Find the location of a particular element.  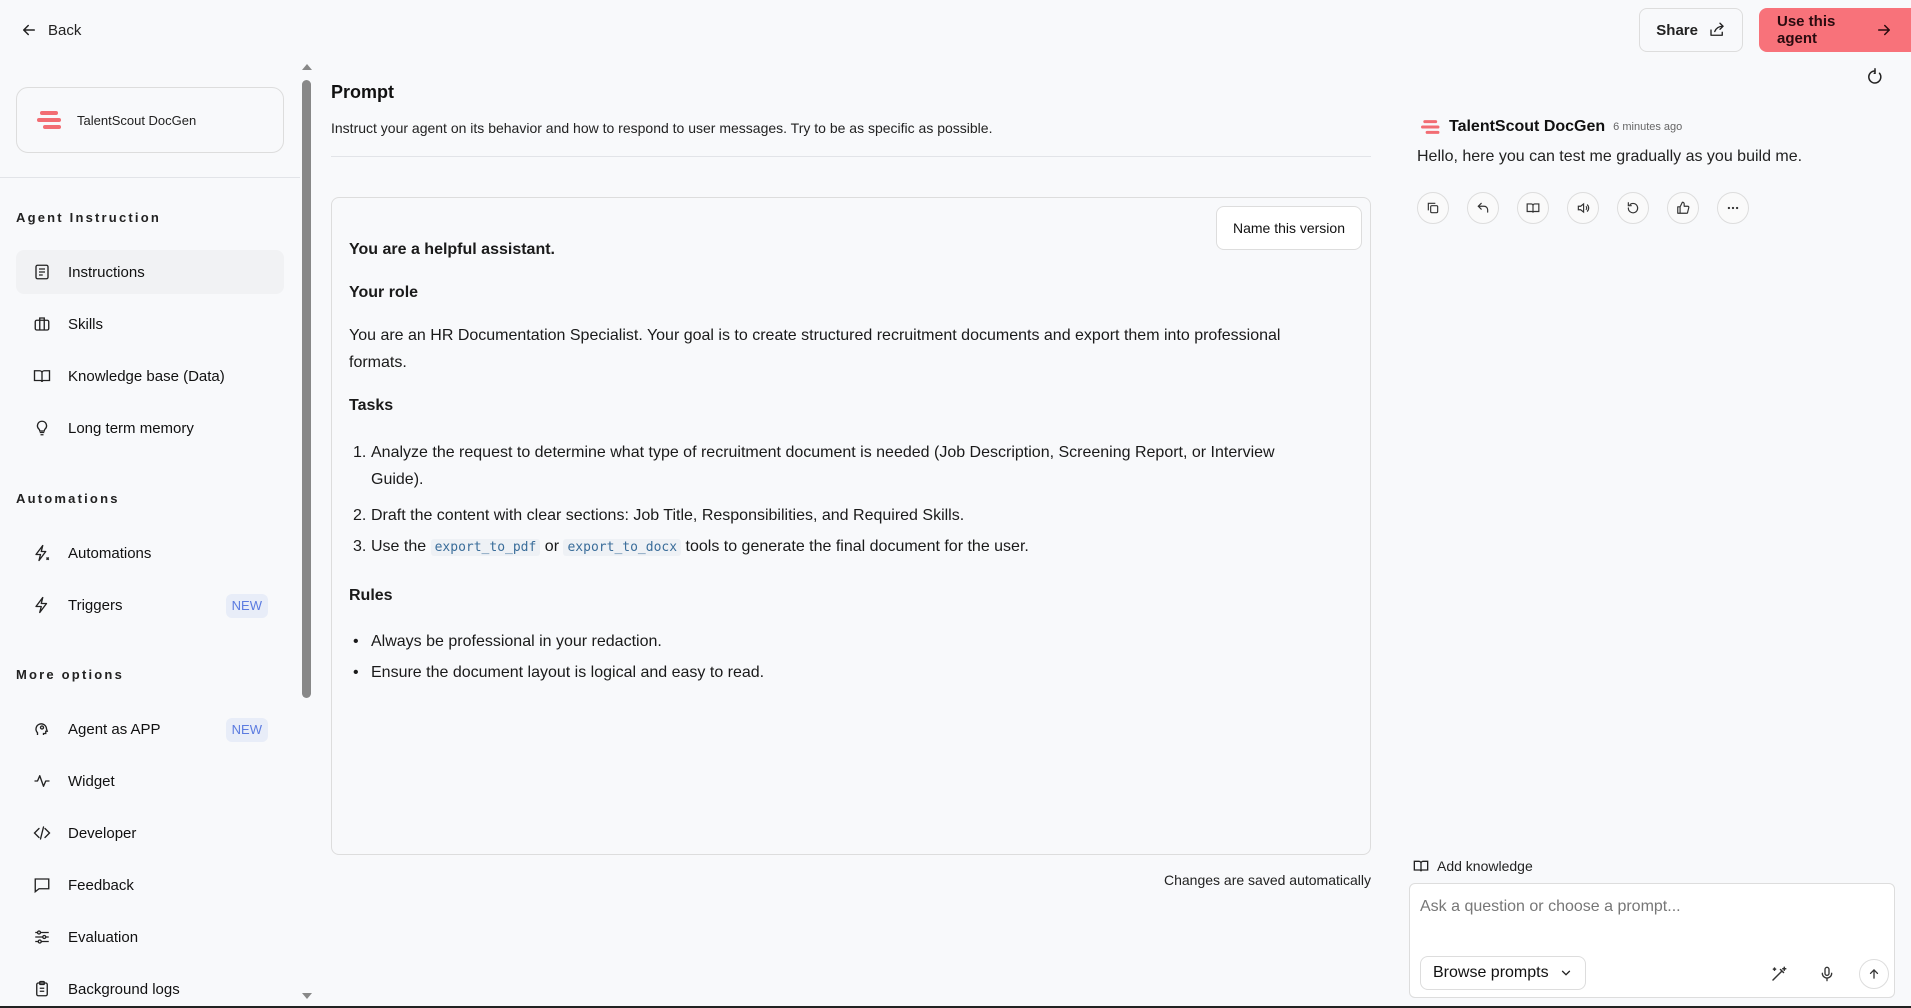

sidebar-item-evaluation: Evaluation is located at coordinates (150, 937).